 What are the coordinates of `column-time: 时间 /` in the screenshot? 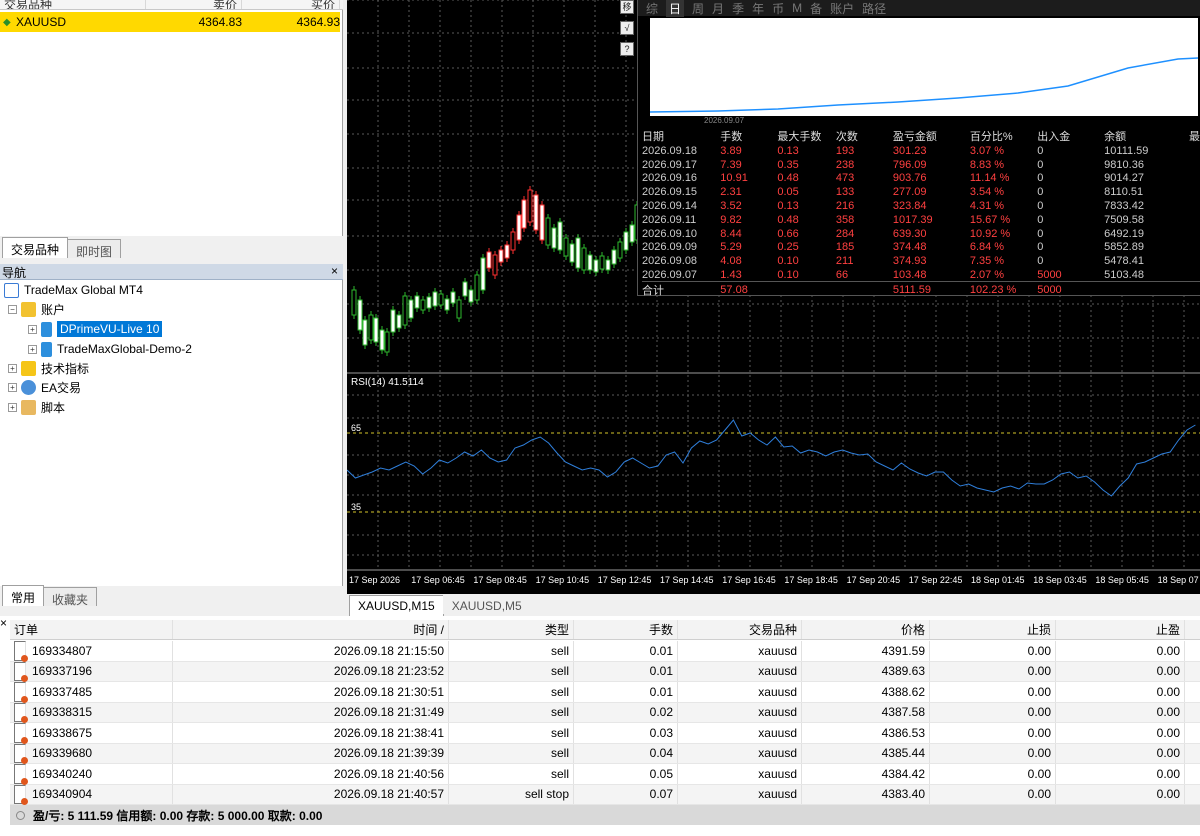 It's located at (311, 629).